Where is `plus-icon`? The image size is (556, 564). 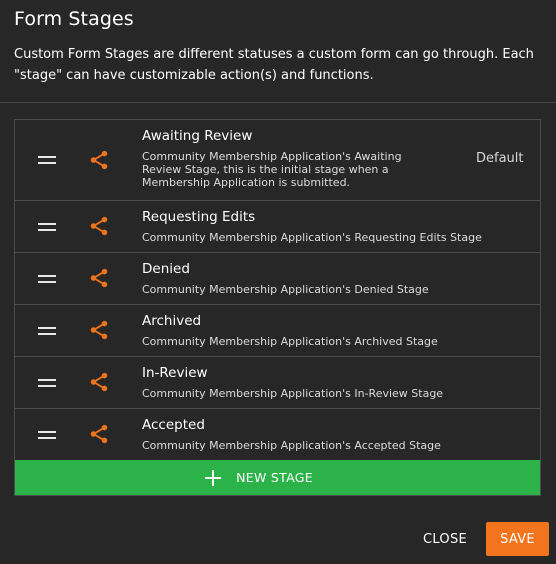 plus-icon is located at coordinates (213, 478).